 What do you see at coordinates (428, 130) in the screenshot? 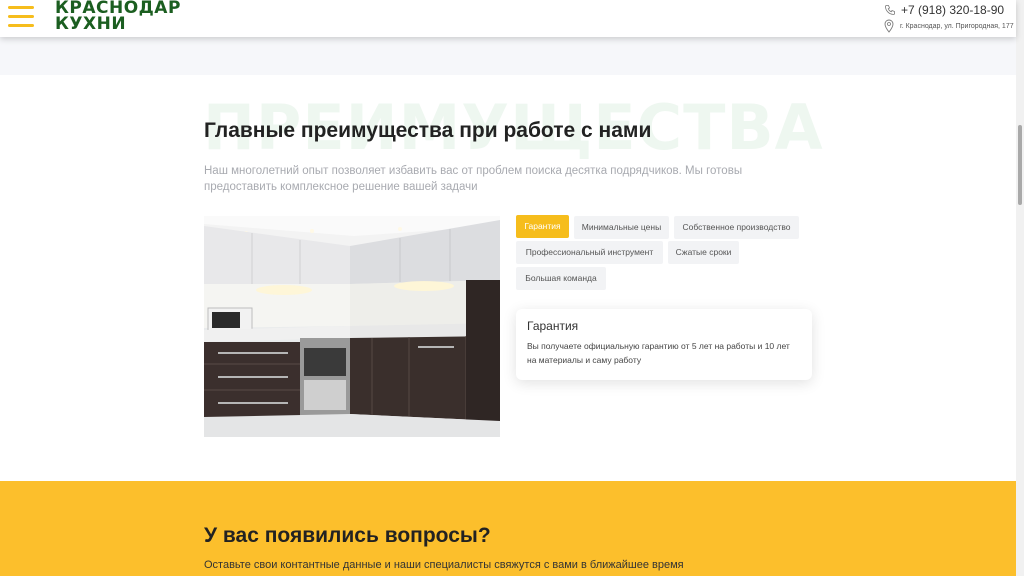
I see `section-title: Главные преимущества при работе с нами` at bounding box center [428, 130].